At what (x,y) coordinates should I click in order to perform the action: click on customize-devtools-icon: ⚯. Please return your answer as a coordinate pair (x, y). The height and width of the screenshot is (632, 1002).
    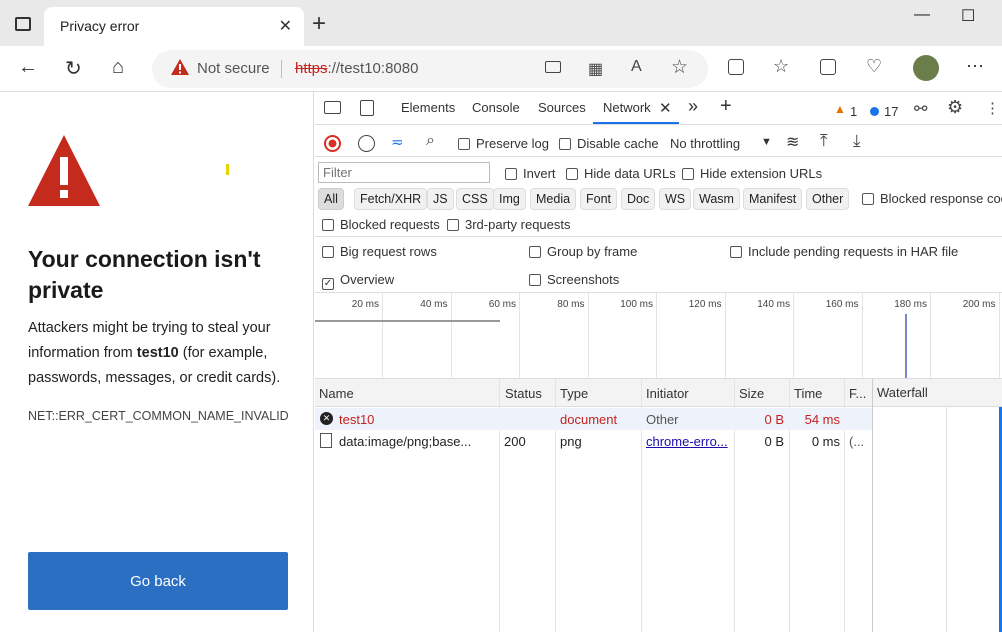
    Looking at the image, I should click on (920, 109).